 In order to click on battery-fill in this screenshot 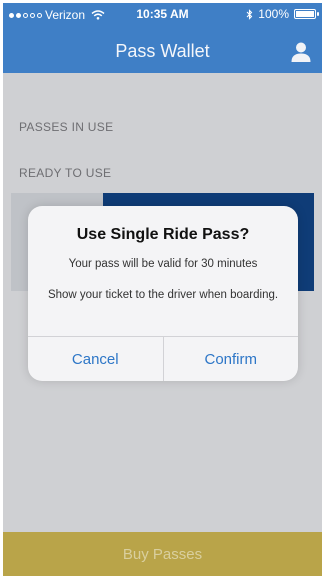, I will do `click(305, 14)`.